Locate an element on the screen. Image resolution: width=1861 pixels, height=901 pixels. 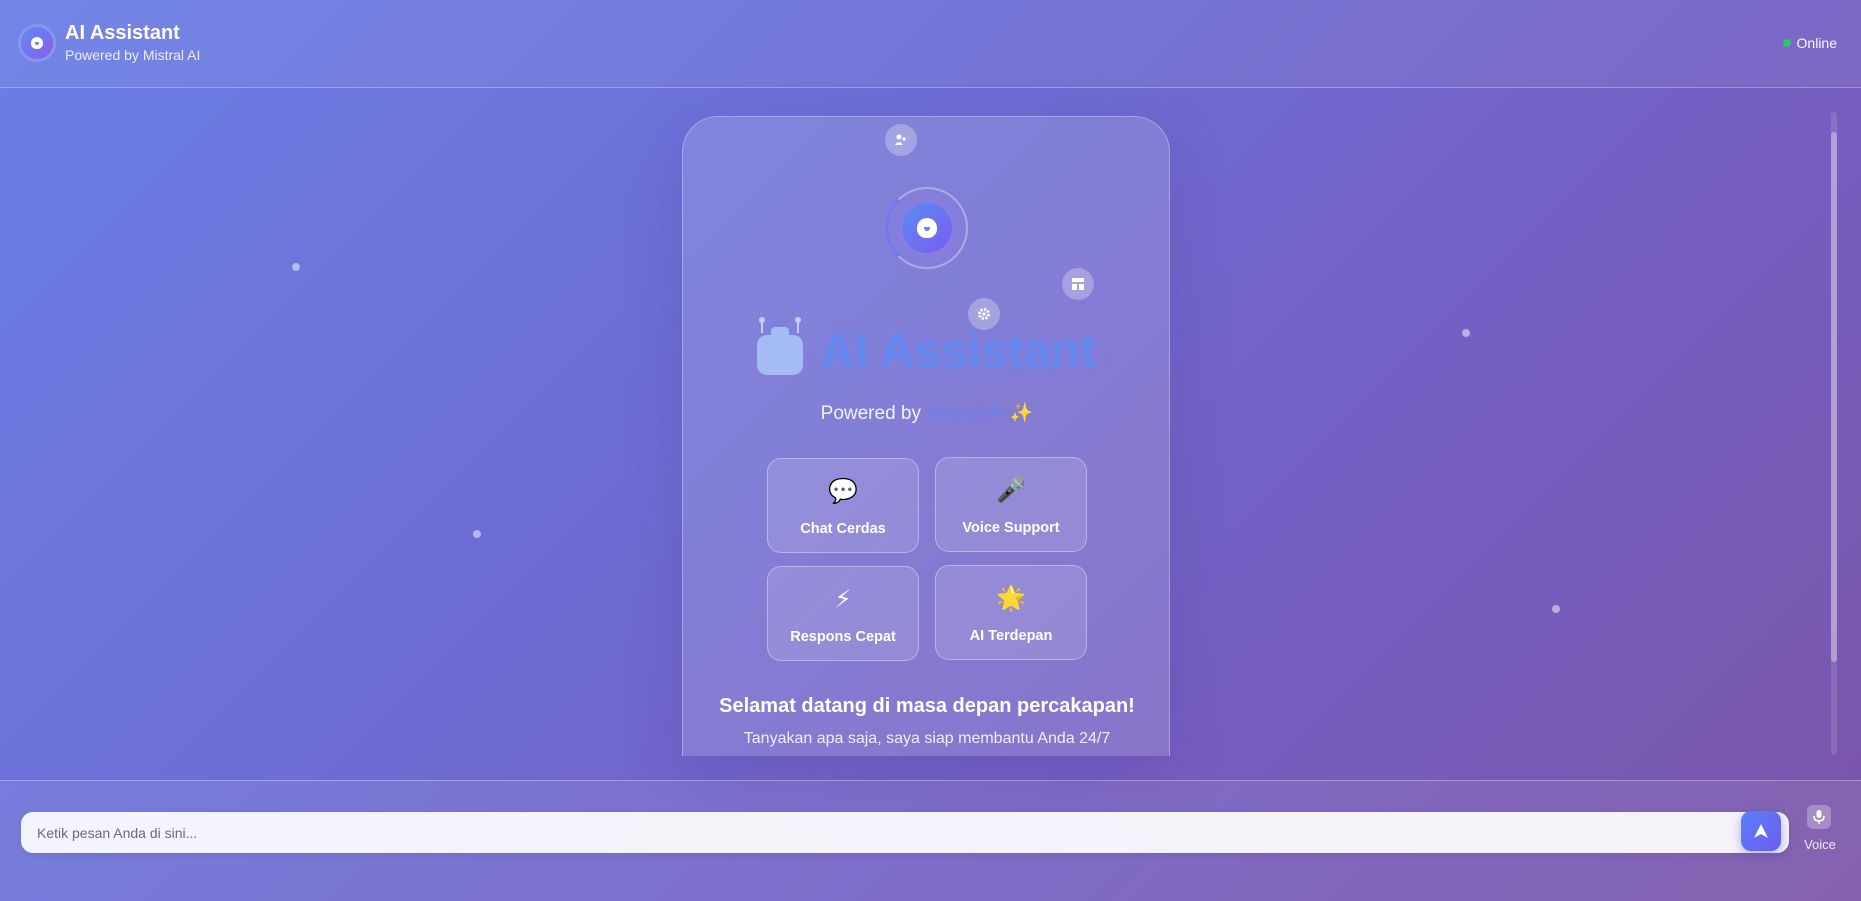
feature-voice-support: 🎤 Voice Support is located at coordinates (1011, 504).